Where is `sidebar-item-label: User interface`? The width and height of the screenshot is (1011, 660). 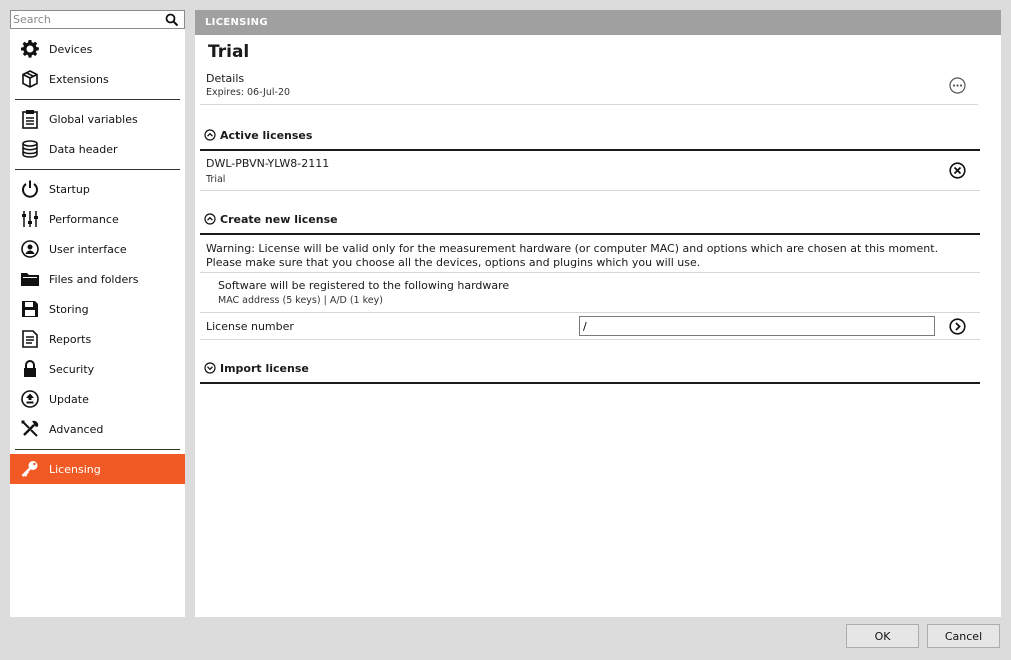 sidebar-item-label: User interface is located at coordinates (88, 249).